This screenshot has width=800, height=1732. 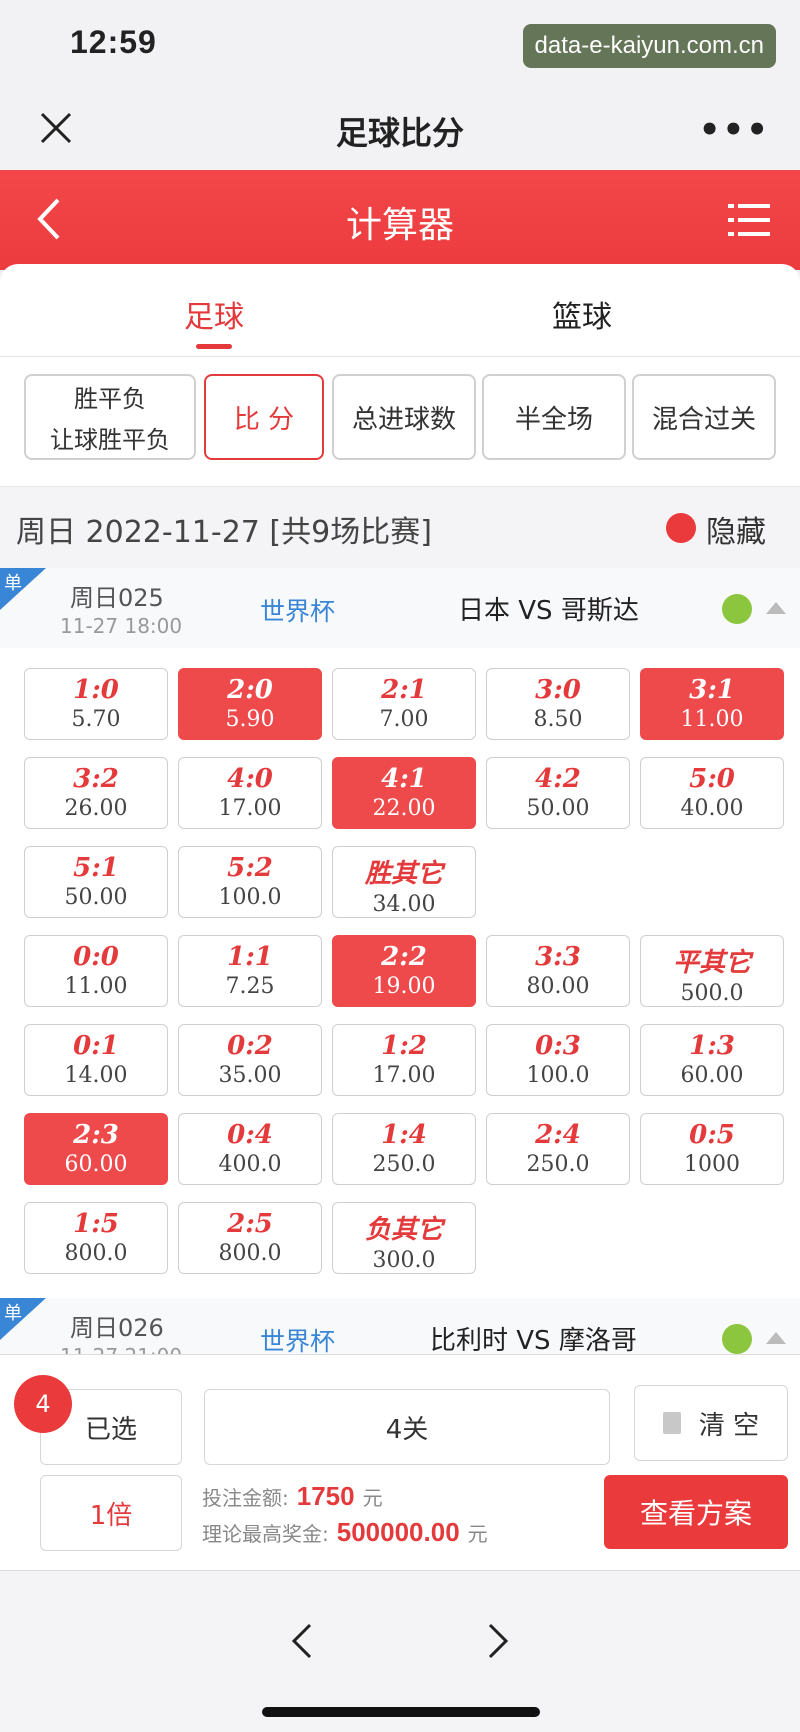 I want to click on odds-value: 400.0, so click(x=250, y=1164).